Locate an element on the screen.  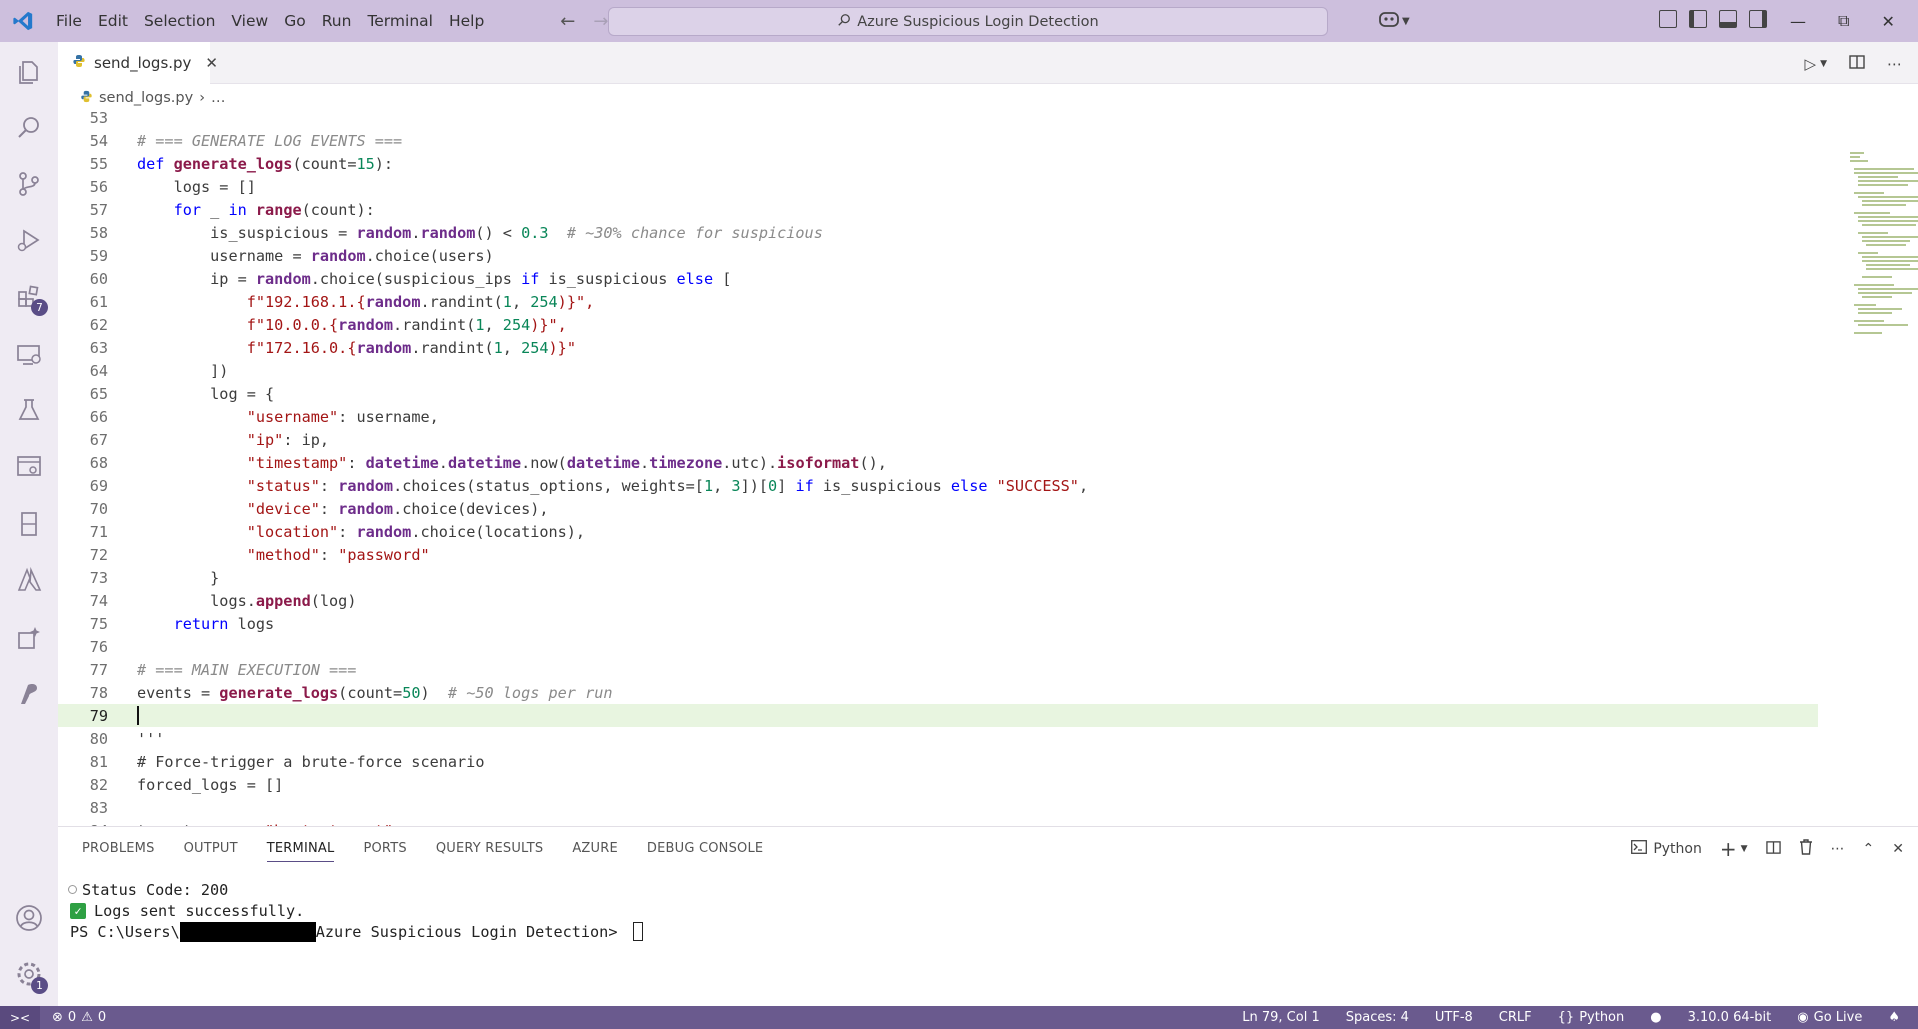
terminal-icon is located at coordinates (1639, 849).